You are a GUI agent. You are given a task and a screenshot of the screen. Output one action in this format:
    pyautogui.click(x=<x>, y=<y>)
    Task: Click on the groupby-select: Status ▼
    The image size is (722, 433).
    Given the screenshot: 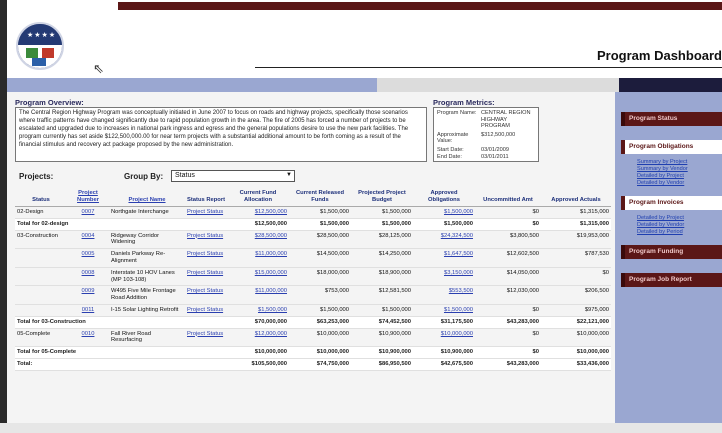 What is the action you would take?
    pyautogui.click(x=233, y=176)
    